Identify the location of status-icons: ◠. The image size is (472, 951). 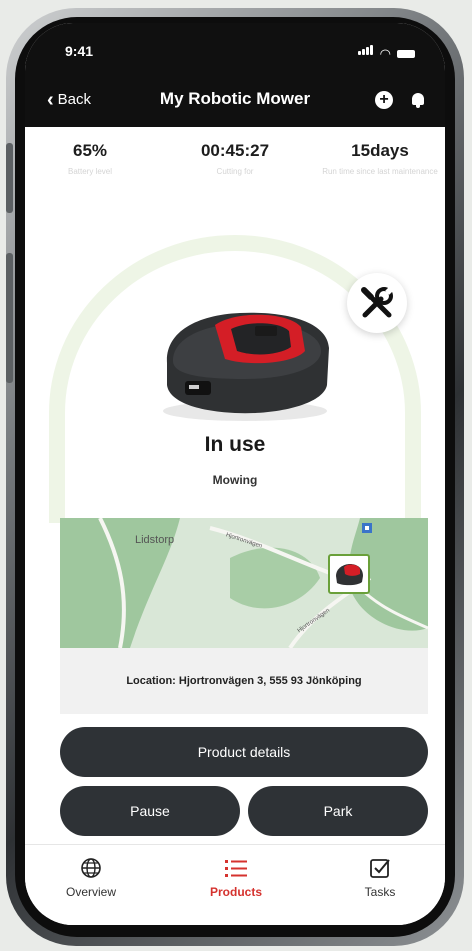
(386, 51).